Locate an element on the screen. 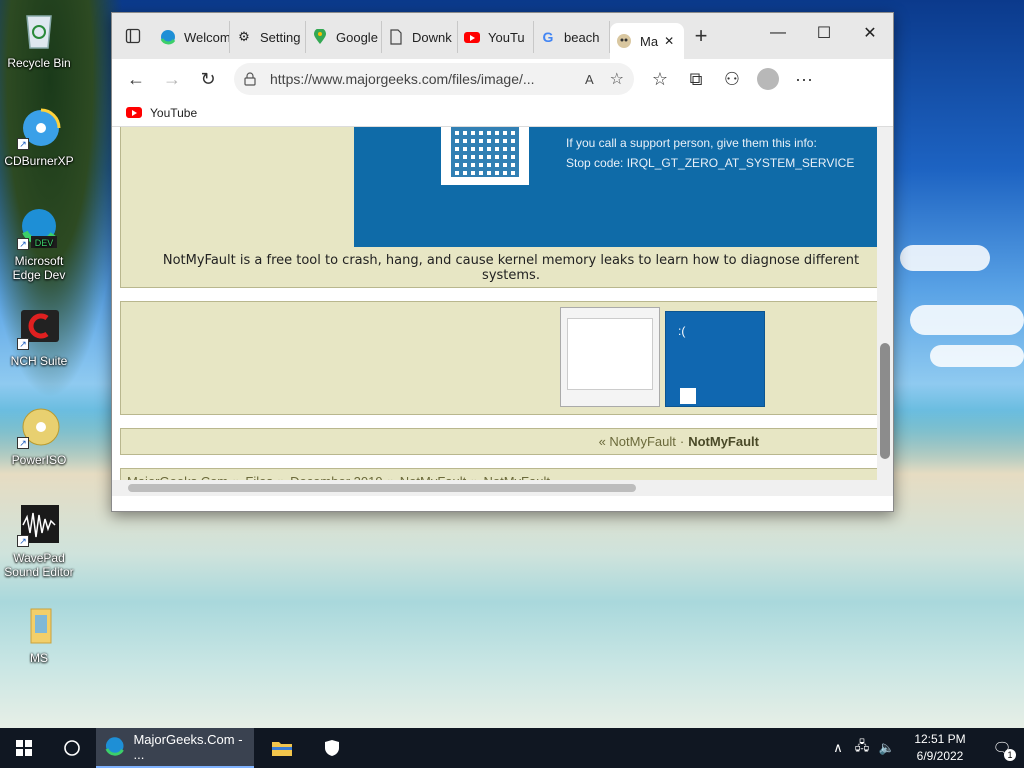 The height and width of the screenshot is (768, 1024). horizontal-scrollbar is located at coordinates (495, 488).